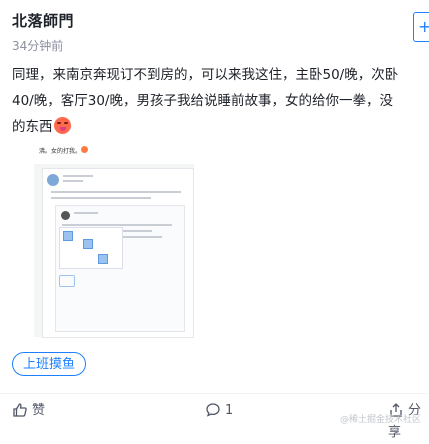 This screenshot has width=429, height=444. What do you see at coordinates (62, 125) in the screenshot?
I see `tongue-face-emoji` at bounding box center [62, 125].